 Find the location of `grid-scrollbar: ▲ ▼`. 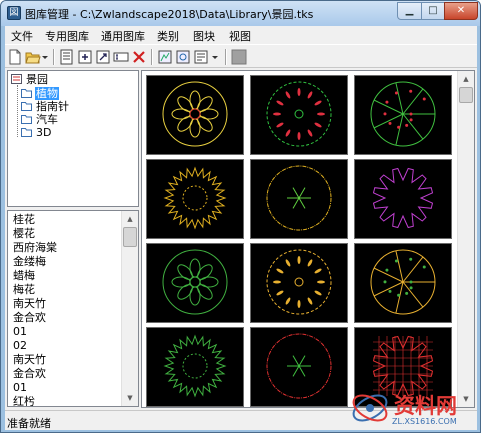

grid-scrollbar: ▲ ▼ is located at coordinates (465, 239).